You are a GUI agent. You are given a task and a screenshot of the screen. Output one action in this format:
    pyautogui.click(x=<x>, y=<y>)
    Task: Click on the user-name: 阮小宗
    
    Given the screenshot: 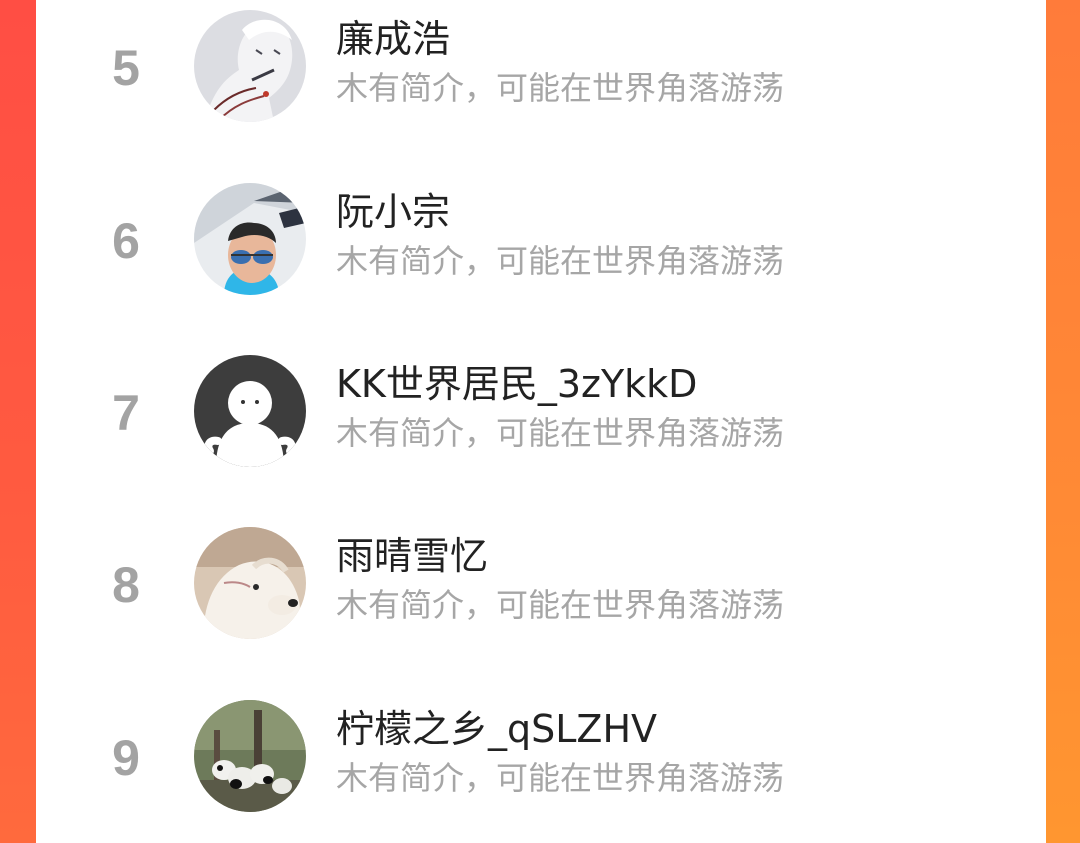 What is the action you would take?
    pyautogui.click(x=393, y=212)
    